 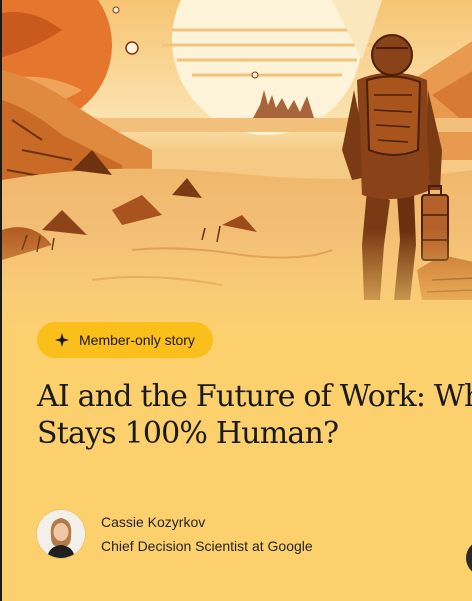 I want to click on author-role: Chief Decision Scientist at Google, so click(x=207, y=546).